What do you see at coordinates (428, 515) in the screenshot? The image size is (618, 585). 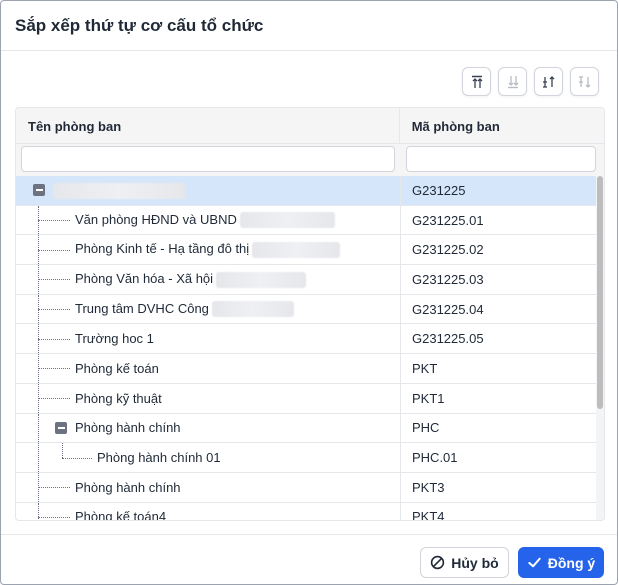 I see `row-code-cell: PKT4` at bounding box center [428, 515].